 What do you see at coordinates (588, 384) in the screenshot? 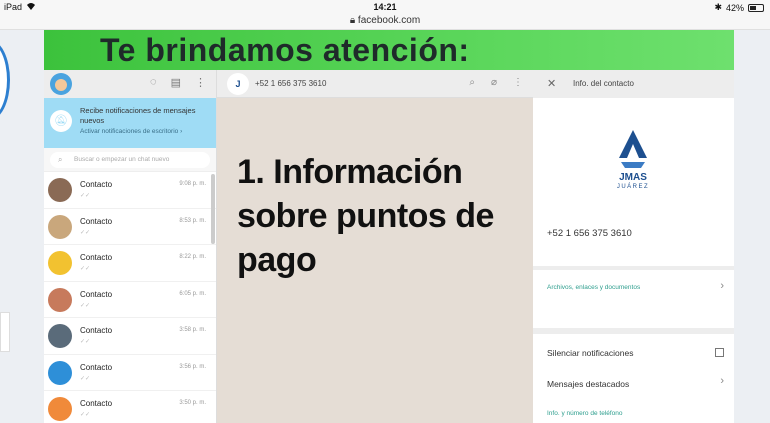
I see `starred-label: Mensajes destacados` at bounding box center [588, 384].